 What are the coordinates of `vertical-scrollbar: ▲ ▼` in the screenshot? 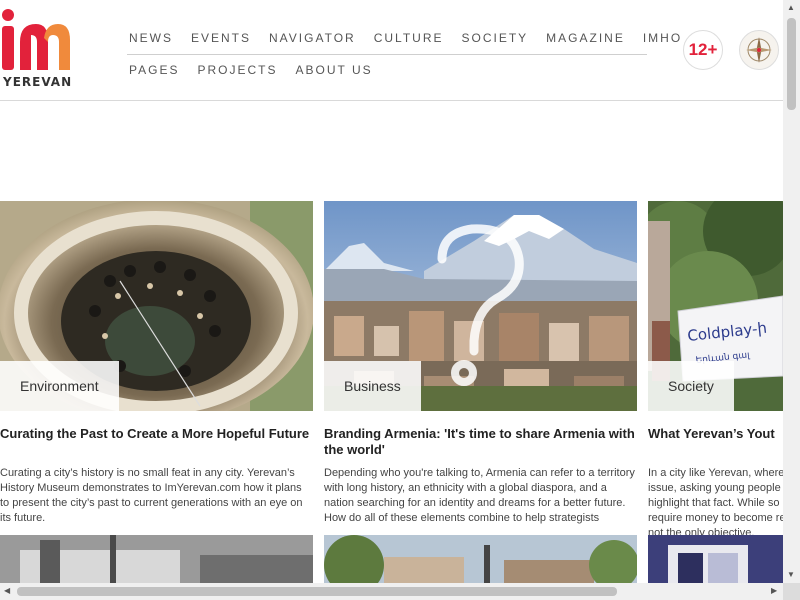 It's located at (791, 291).